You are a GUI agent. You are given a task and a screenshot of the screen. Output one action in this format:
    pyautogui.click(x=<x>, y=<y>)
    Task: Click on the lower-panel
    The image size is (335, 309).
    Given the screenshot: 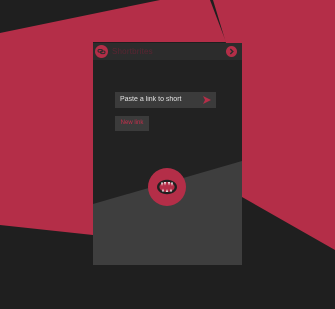 What is the action you would take?
    pyautogui.click(x=167, y=213)
    